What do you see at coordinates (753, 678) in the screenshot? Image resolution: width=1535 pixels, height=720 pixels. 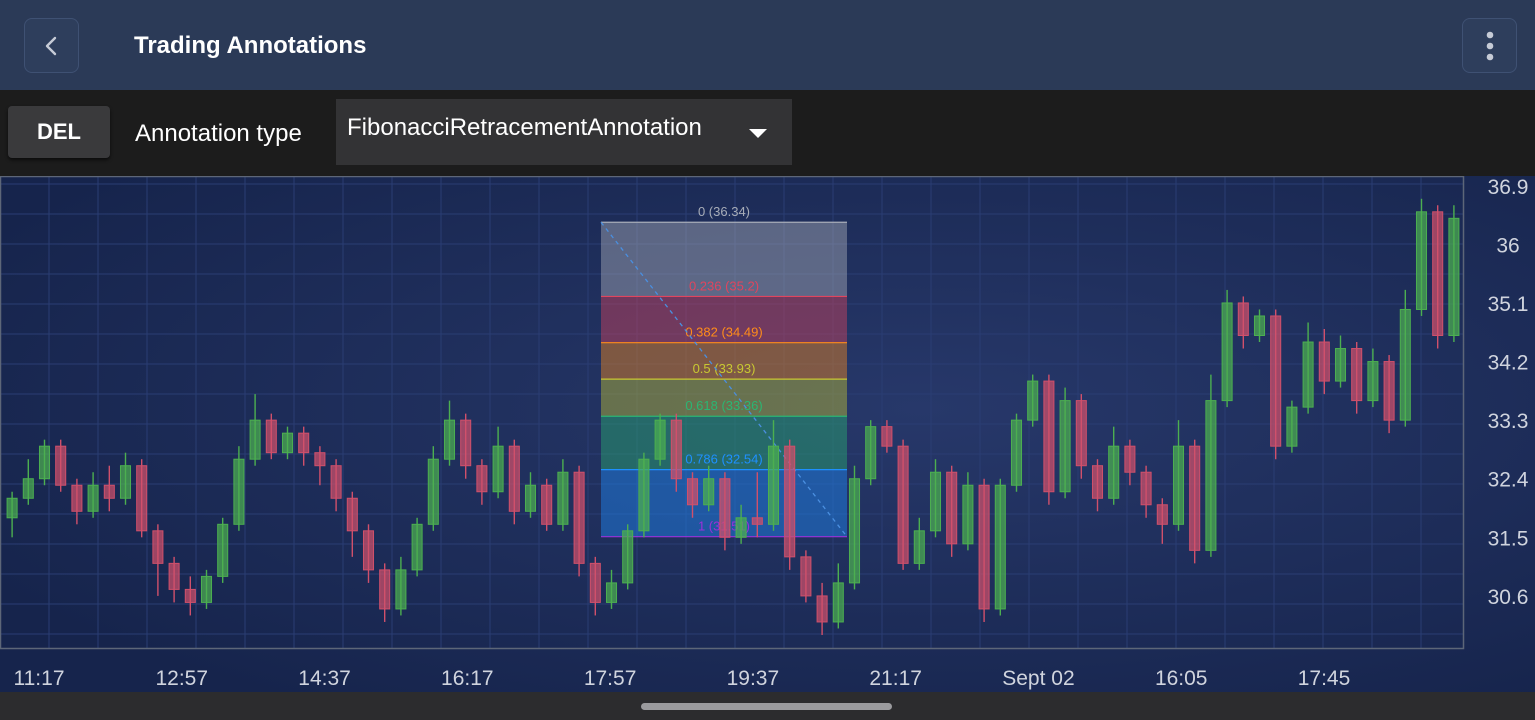 I see `x-tick-label: 19:37` at bounding box center [753, 678].